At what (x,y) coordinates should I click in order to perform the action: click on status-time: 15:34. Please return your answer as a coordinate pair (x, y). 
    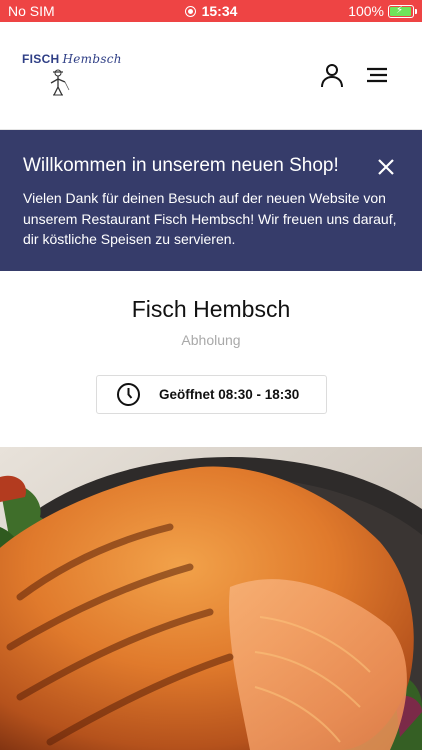
    Looking at the image, I should click on (219, 11).